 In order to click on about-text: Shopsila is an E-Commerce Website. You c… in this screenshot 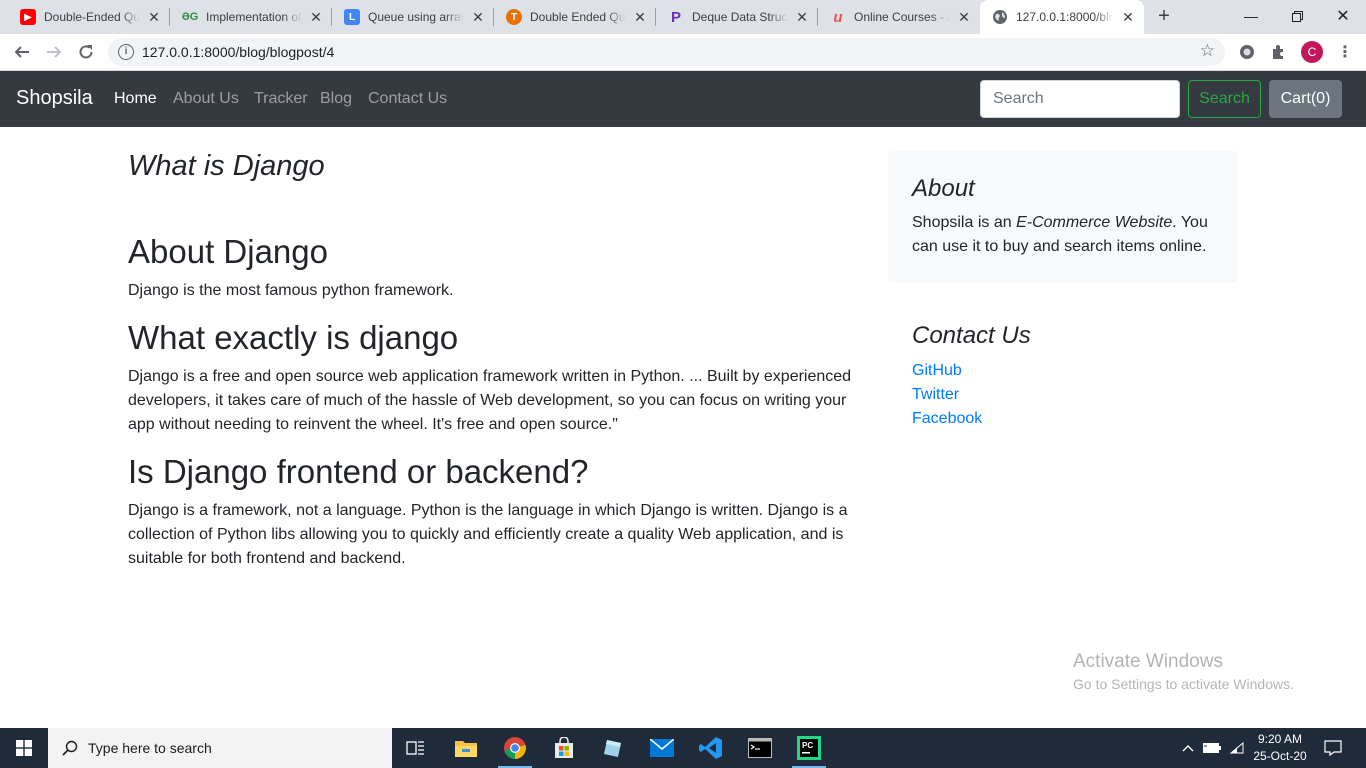, I will do `click(1060, 234)`.